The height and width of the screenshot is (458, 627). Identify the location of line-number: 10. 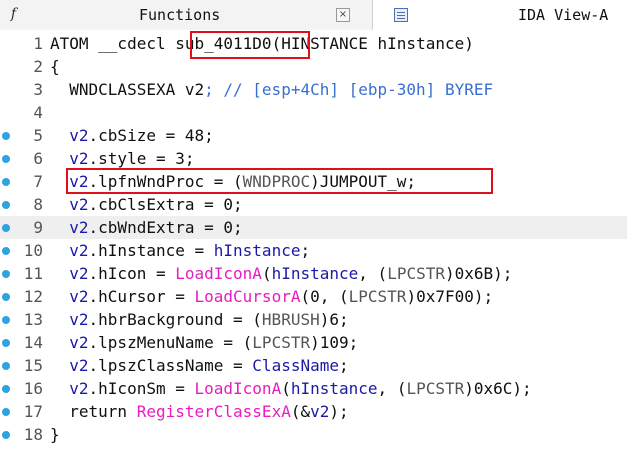
(33, 250).